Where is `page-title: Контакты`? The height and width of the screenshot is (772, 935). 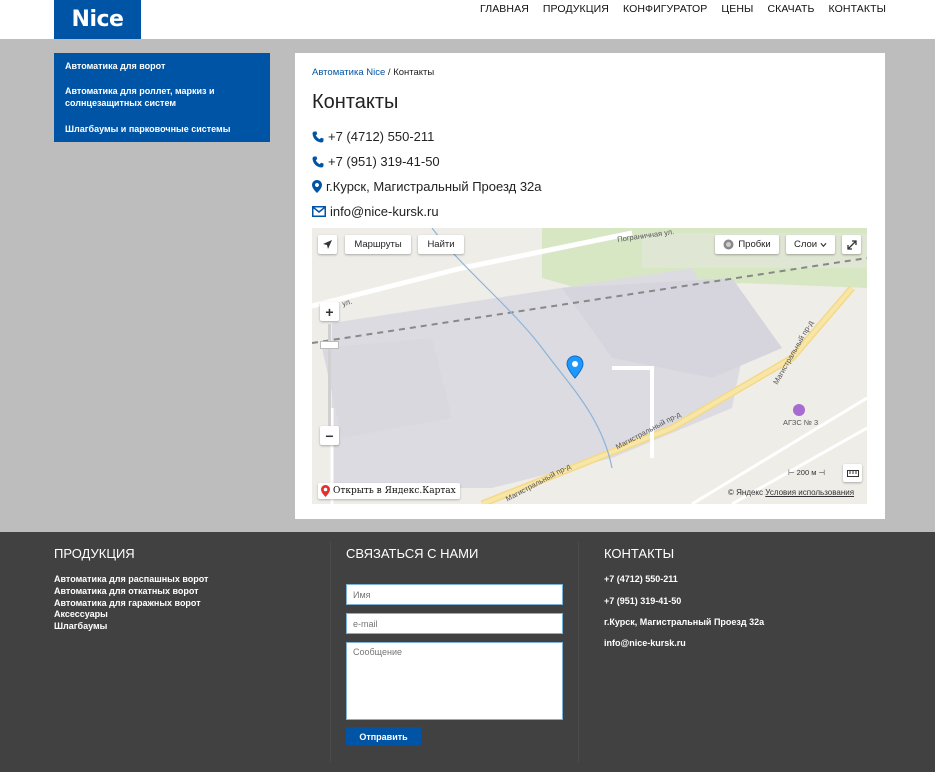 page-title: Контакты is located at coordinates (355, 102).